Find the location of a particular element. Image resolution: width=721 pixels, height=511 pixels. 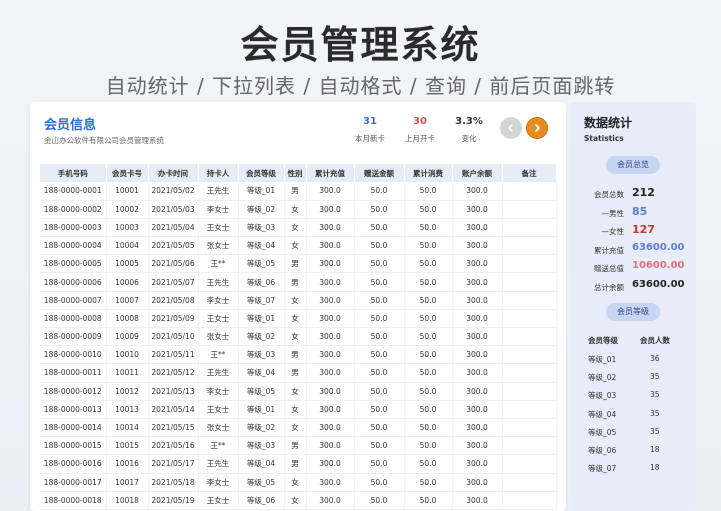

table-cell: 等级_03 is located at coordinates (261, 355).